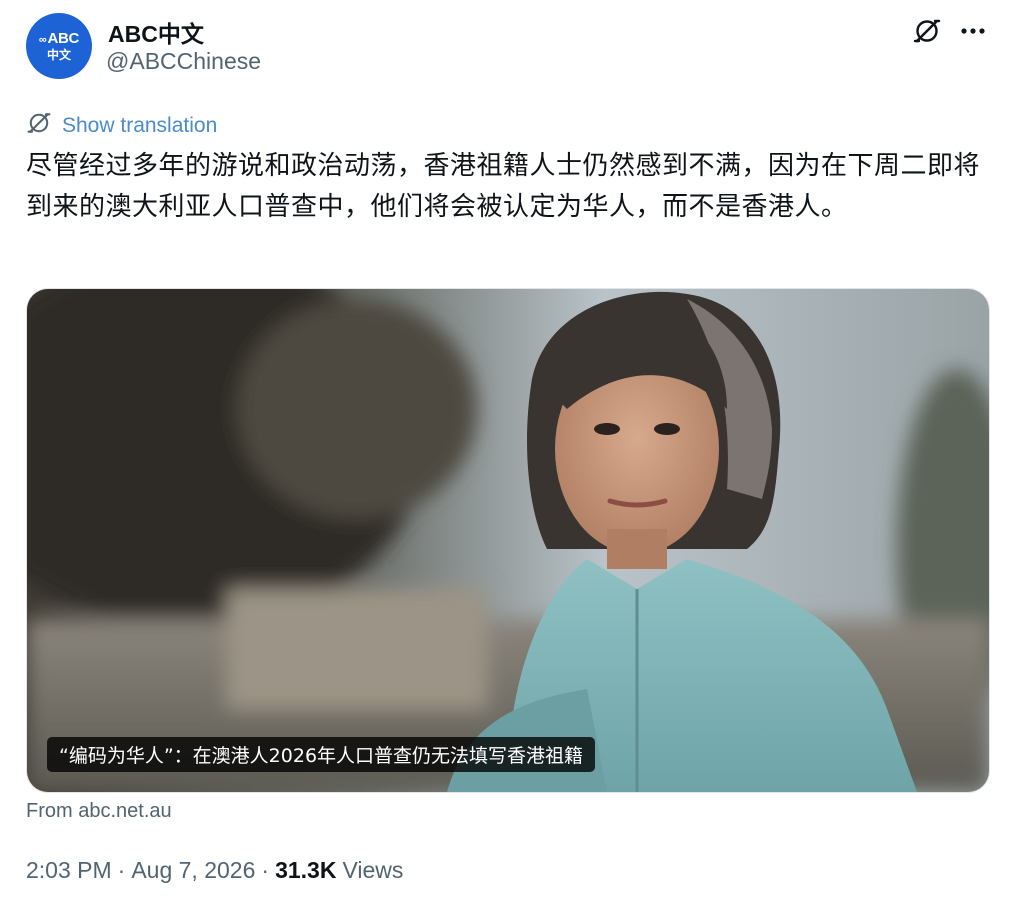 This screenshot has width=1018, height=904. Describe the element at coordinates (373, 870) in the screenshot. I see `views-label: Views` at that location.